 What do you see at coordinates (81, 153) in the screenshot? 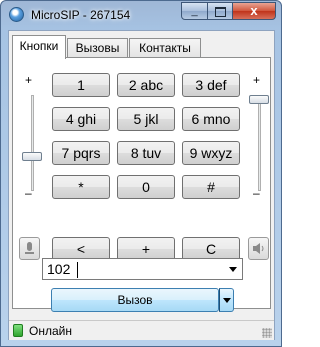
I see `key-7: 7 pqrs` at bounding box center [81, 153].